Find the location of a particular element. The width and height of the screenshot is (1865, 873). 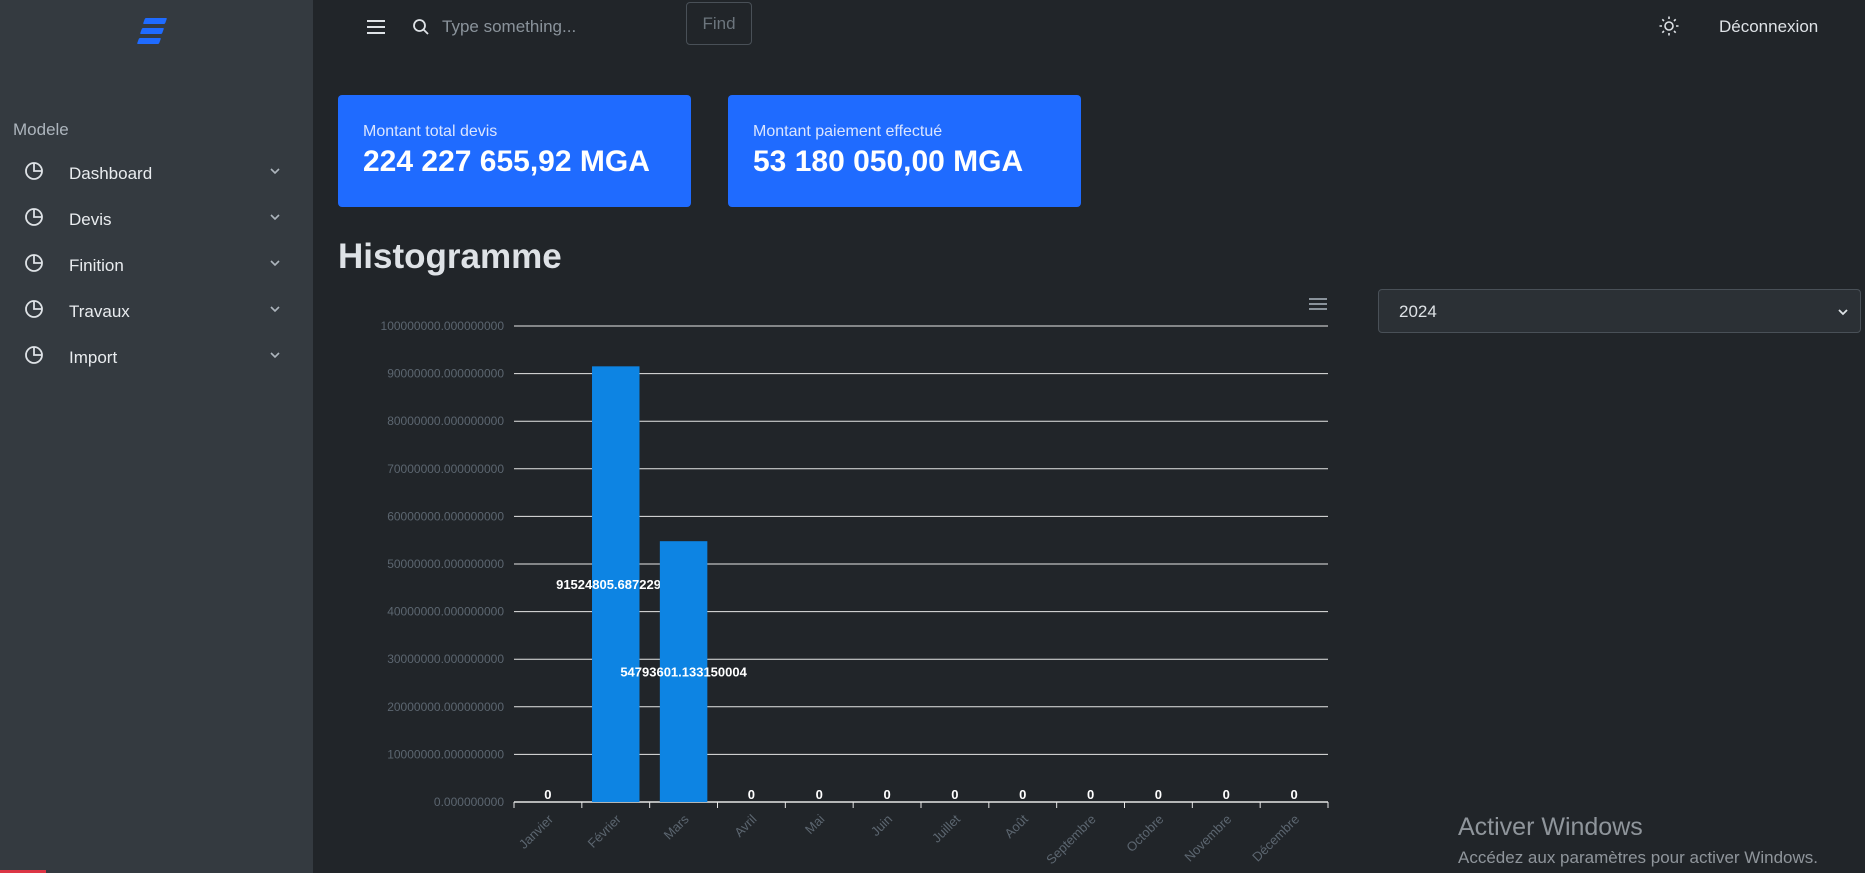

card-title: Montant paiement effectué is located at coordinates (848, 131).